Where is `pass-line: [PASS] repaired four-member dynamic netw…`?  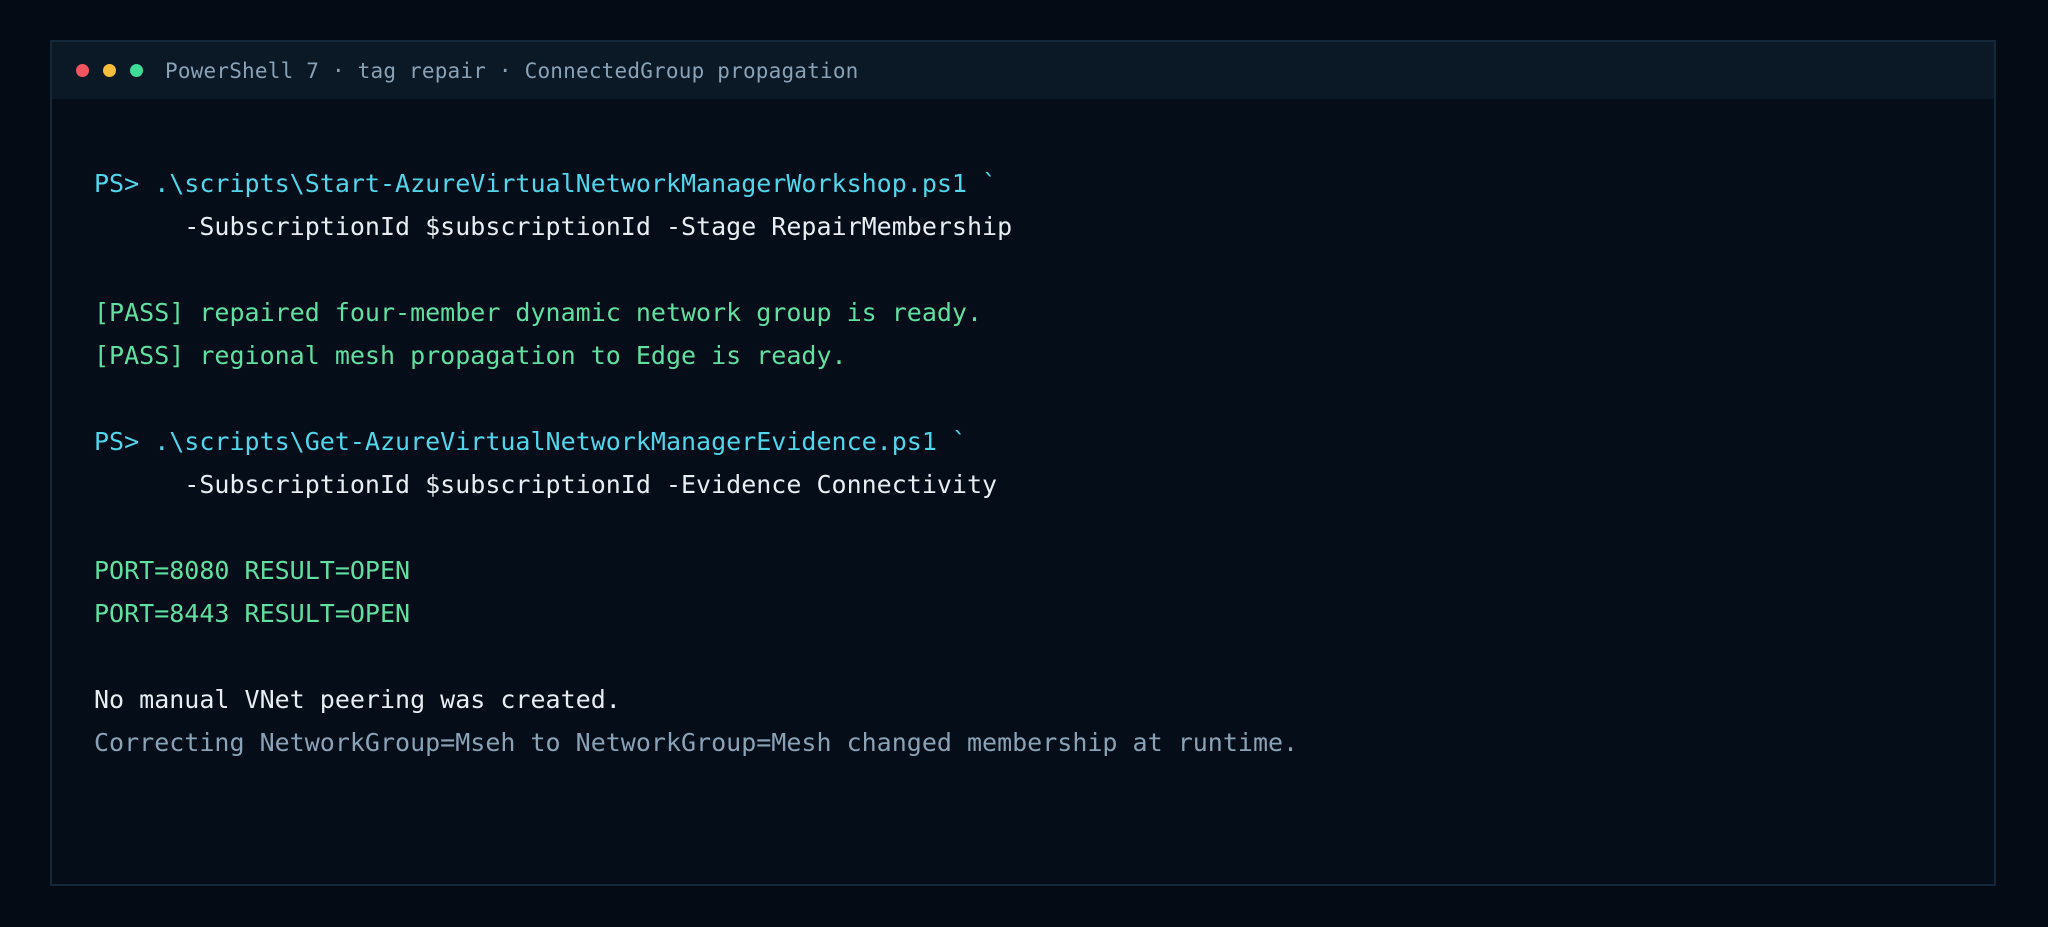
pass-line: [PASS] repaired four-member dynamic netw… is located at coordinates (538, 312).